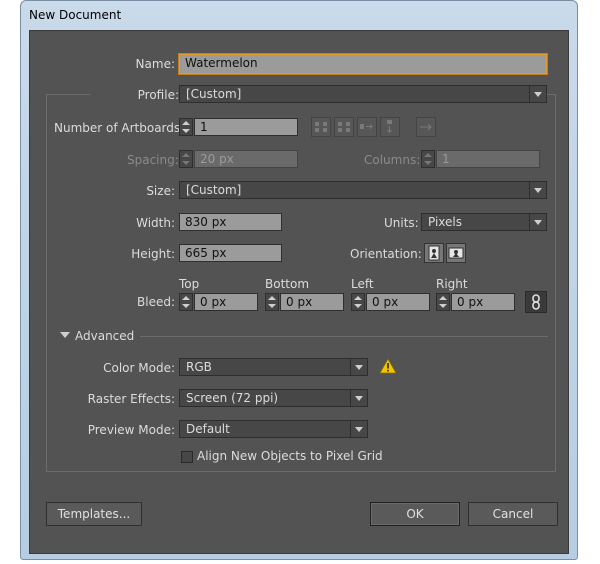 The width and height of the screenshot is (600, 564). I want to click on spacing-input: 20 px, so click(246, 159).